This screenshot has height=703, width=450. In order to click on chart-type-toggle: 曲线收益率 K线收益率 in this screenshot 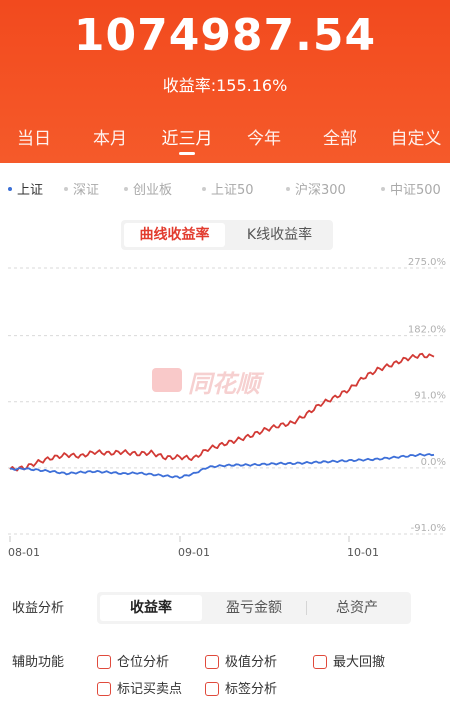, I will do `click(227, 235)`.